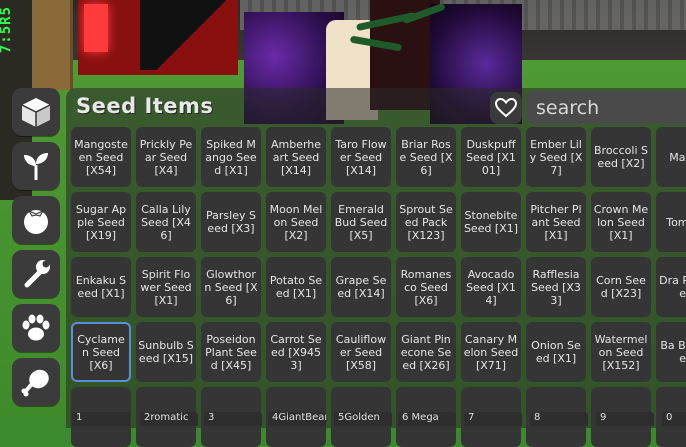 This screenshot has width=686, height=447. I want to click on seed-item-cell: Watermelon Seed [X152], so click(621, 352).